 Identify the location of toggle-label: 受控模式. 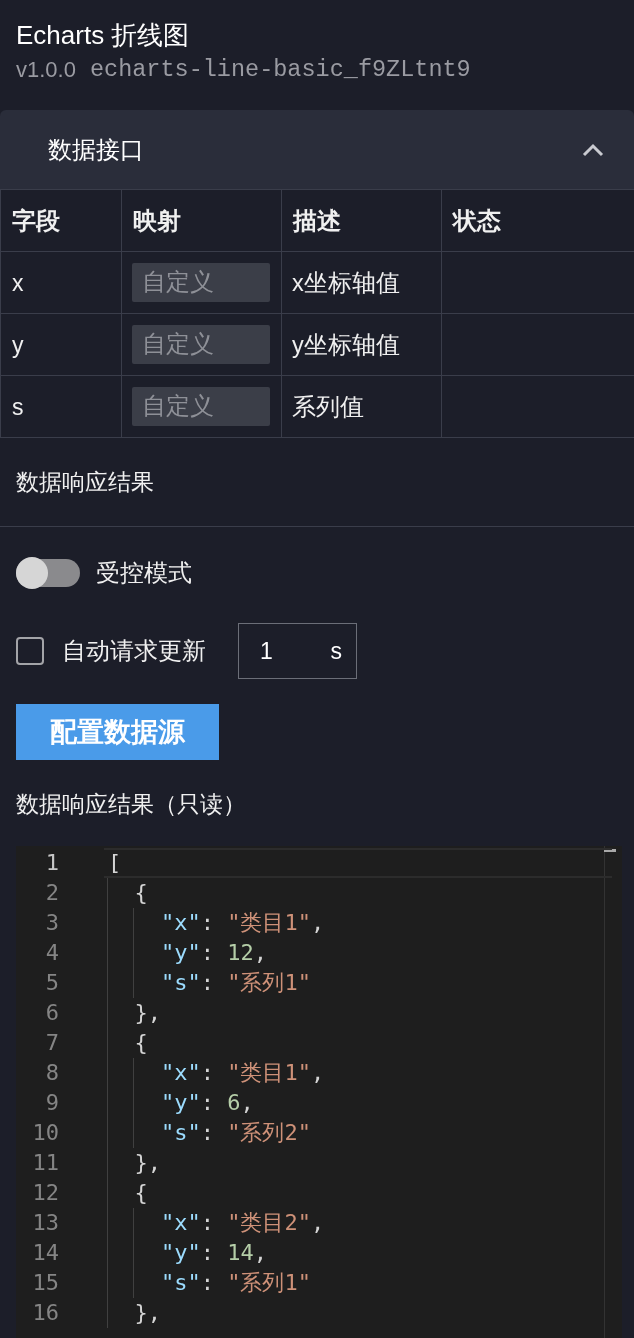
(144, 573).